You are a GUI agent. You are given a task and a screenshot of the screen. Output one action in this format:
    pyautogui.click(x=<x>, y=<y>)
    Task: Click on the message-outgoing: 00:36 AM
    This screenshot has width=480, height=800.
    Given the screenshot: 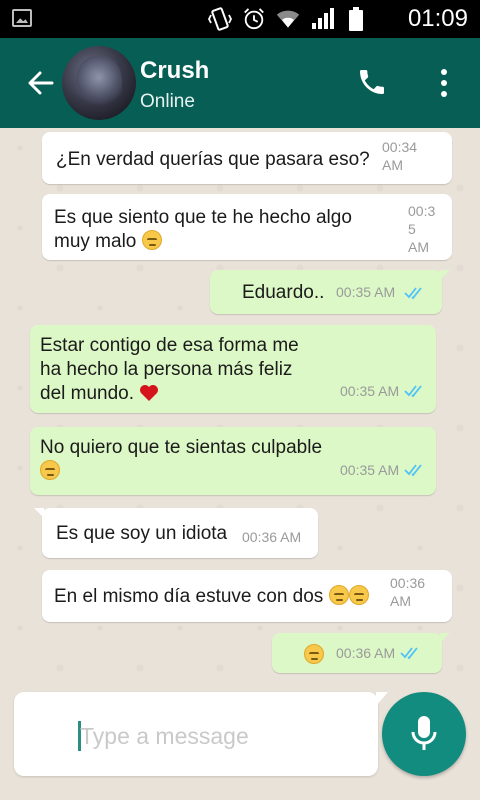 What is the action you would take?
    pyautogui.click(x=361, y=653)
    